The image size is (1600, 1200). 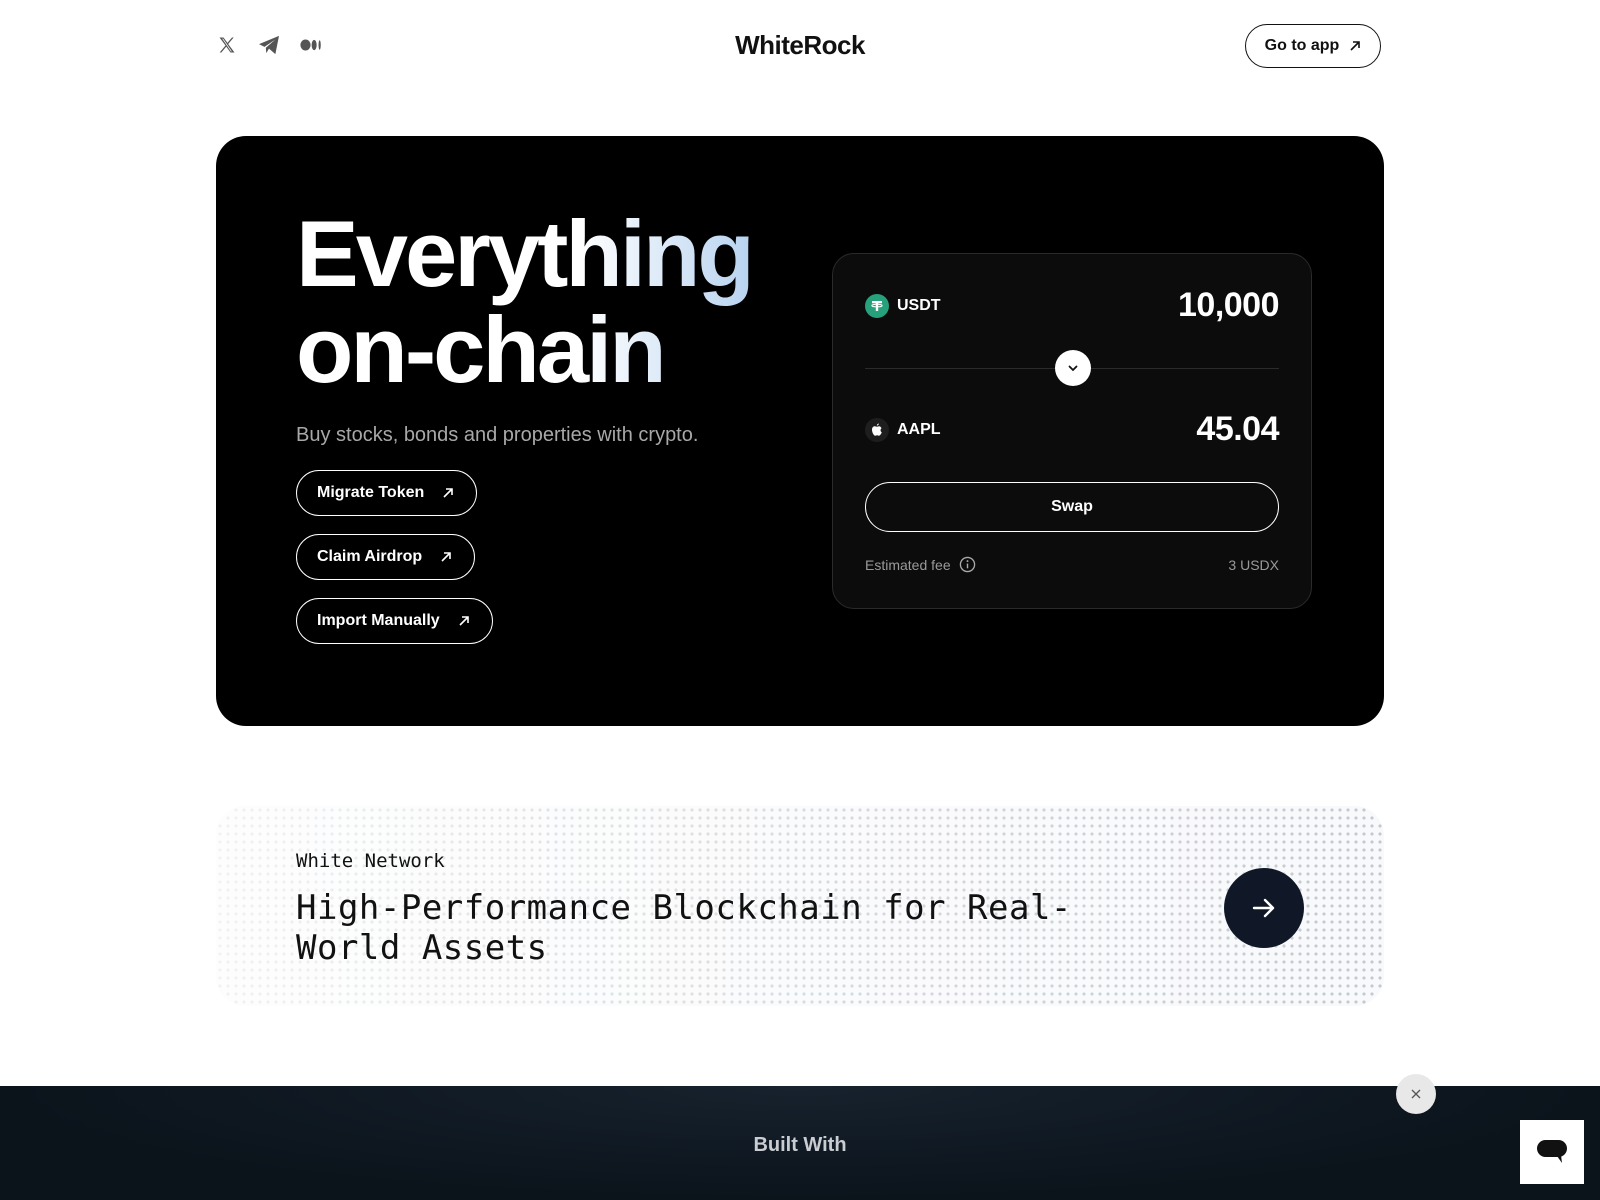 What do you see at coordinates (1302, 45) in the screenshot?
I see `go-to-app-label: Go to app` at bounding box center [1302, 45].